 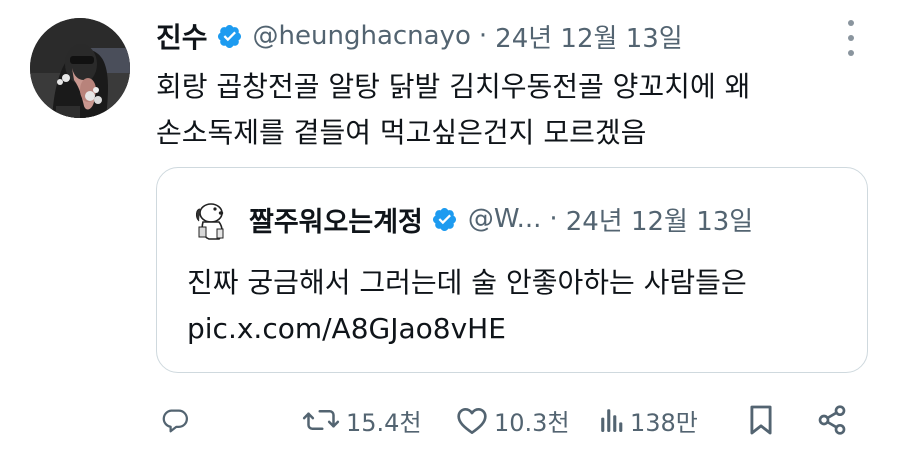 What do you see at coordinates (401, 132) in the screenshot?
I see `tweet-text-line-2: 손소독제를 곁들여 먹고싶은건지 모르겠음` at bounding box center [401, 132].